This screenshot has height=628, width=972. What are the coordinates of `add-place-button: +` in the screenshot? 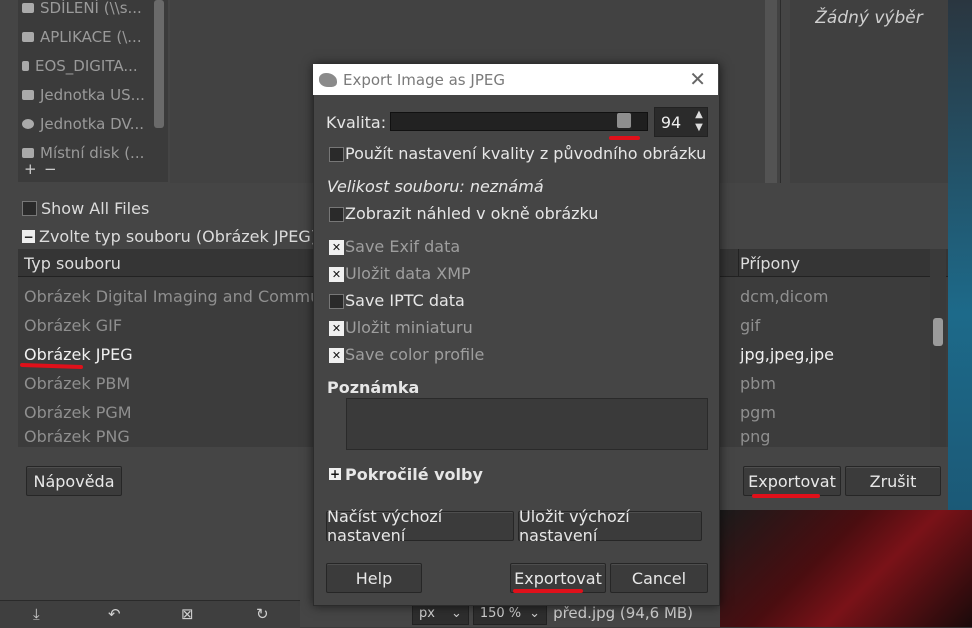 It's located at (30, 169).